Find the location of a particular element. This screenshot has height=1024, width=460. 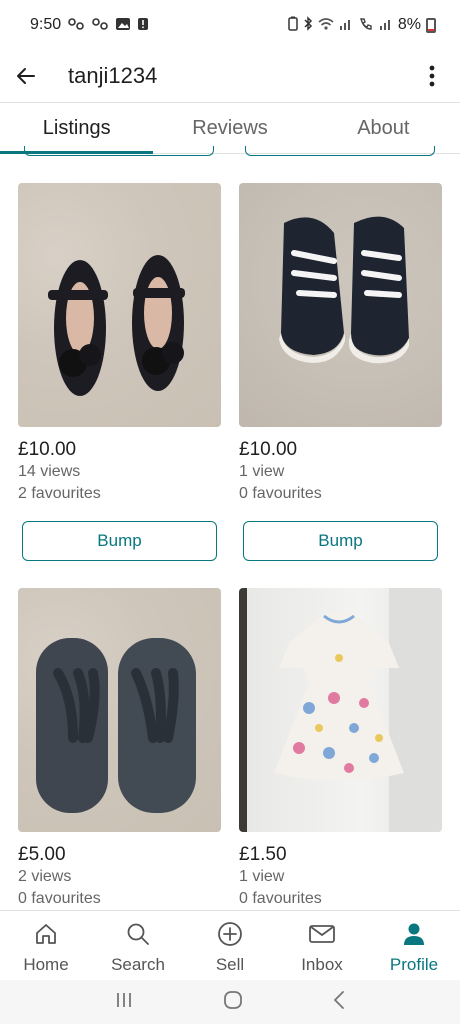

status-right: 8% is located at coordinates (362, 25).